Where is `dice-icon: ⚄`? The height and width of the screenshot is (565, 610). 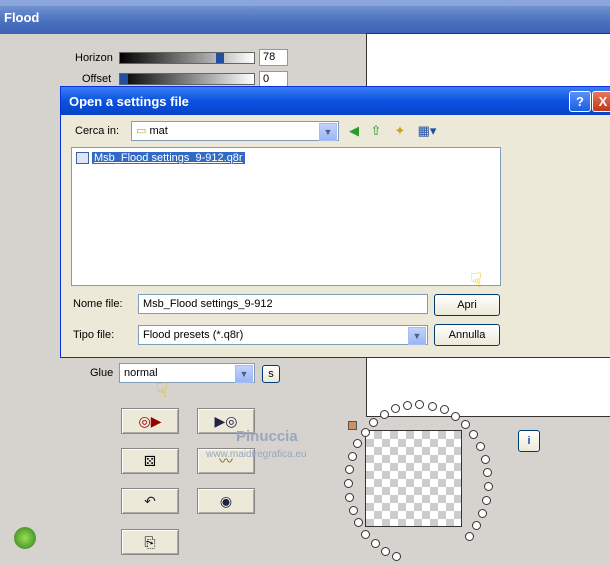 dice-icon: ⚄ is located at coordinates (150, 460).